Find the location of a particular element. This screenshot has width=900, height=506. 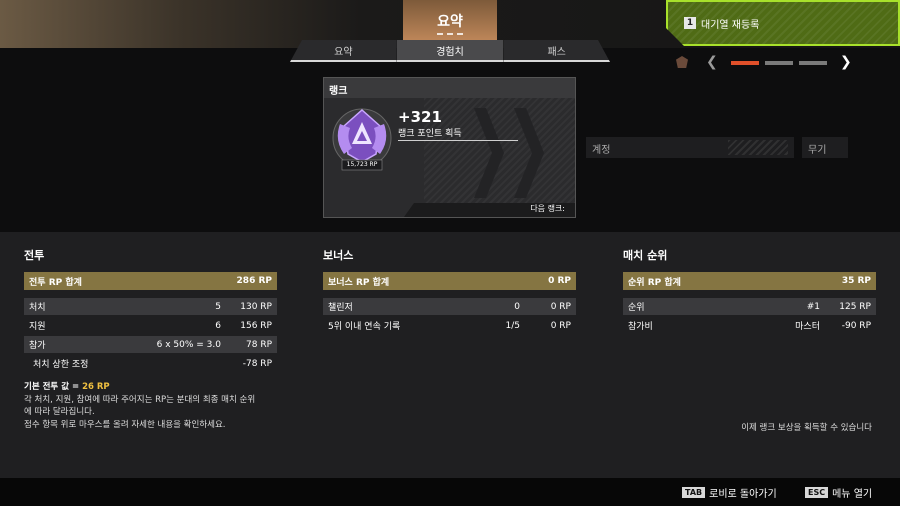

row-value: 78 RP is located at coordinates (259, 344).